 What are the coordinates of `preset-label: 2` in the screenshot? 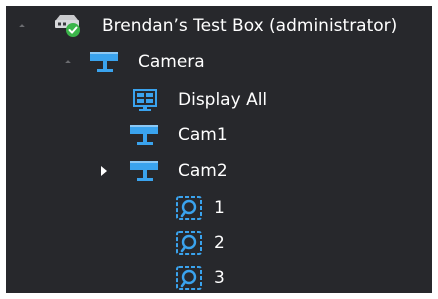 It's located at (219, 243).